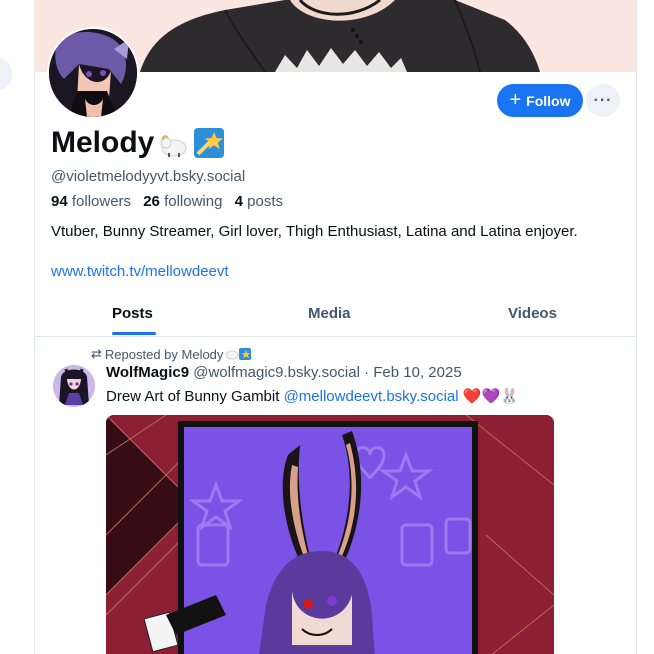  I want to click on avatar-art, so click(93, 73).